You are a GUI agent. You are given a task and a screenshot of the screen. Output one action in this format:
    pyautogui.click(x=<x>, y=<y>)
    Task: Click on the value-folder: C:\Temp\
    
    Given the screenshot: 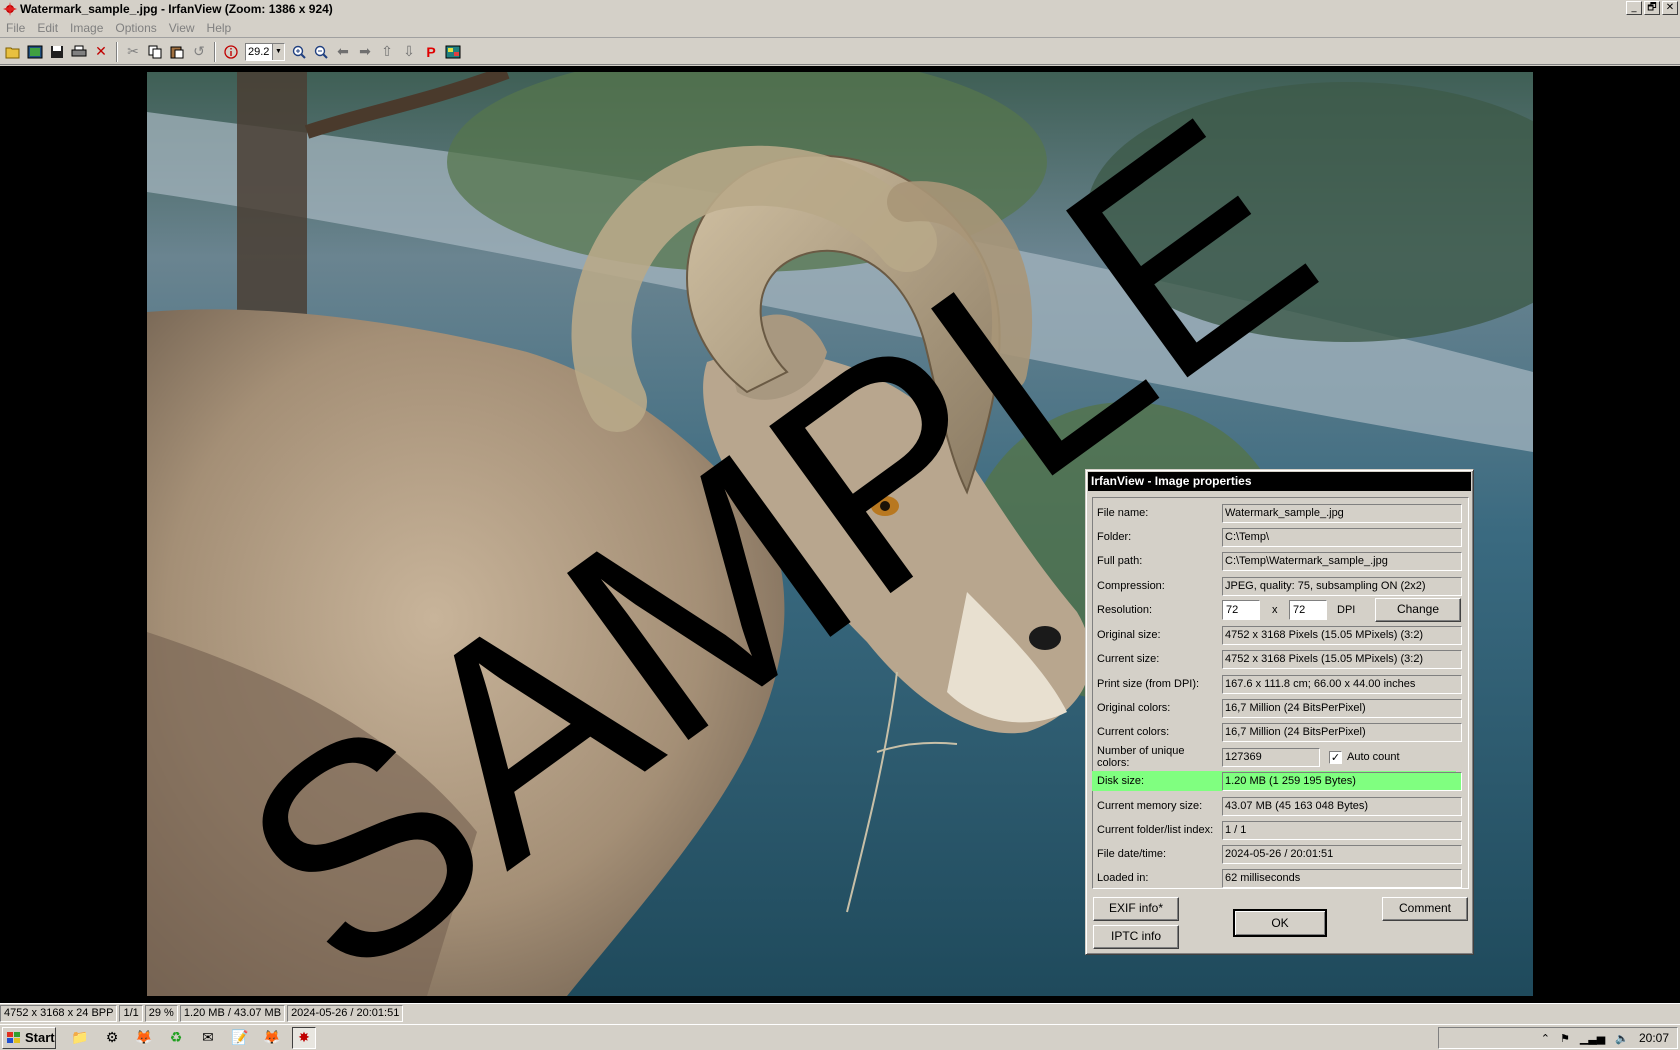 What is the action you would take?
    pyautogui.click(x=1342, y=537)
    